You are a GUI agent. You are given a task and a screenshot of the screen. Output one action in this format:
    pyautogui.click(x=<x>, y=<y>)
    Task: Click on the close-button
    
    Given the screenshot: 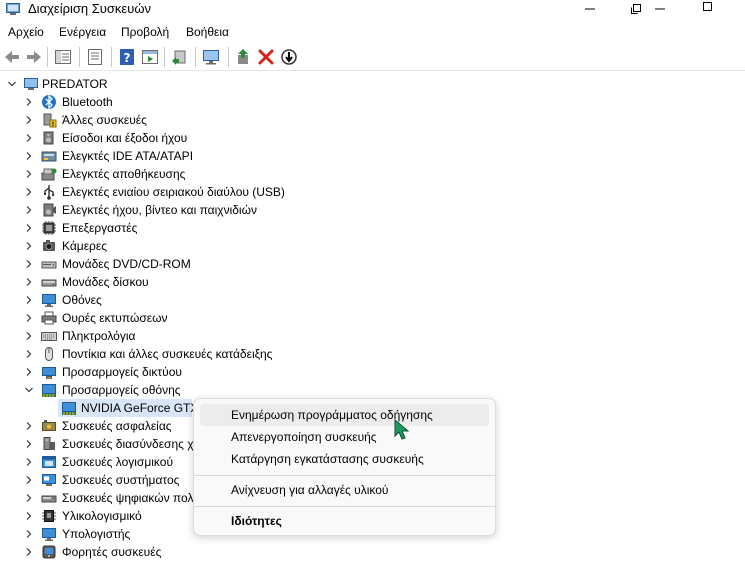 What is the action you would take?
    pyautogui.click(x=708, y=9)
    